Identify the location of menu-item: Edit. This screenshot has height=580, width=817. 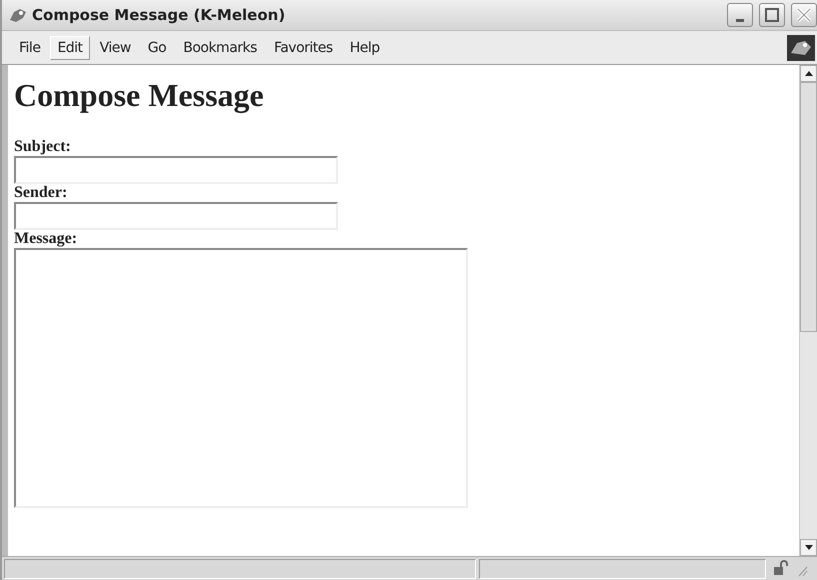
(70, 48).